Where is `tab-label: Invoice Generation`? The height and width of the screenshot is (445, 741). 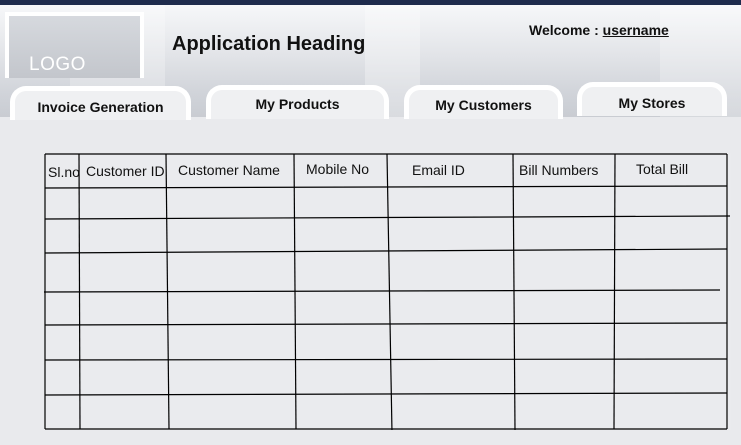
tab-label: Invoice Generation is located at coordinates (100, 107).